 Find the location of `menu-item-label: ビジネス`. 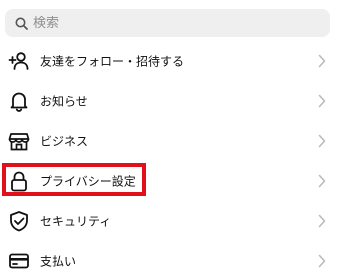

menu-item-label: ビジネス is located at coordinates (64, 141).